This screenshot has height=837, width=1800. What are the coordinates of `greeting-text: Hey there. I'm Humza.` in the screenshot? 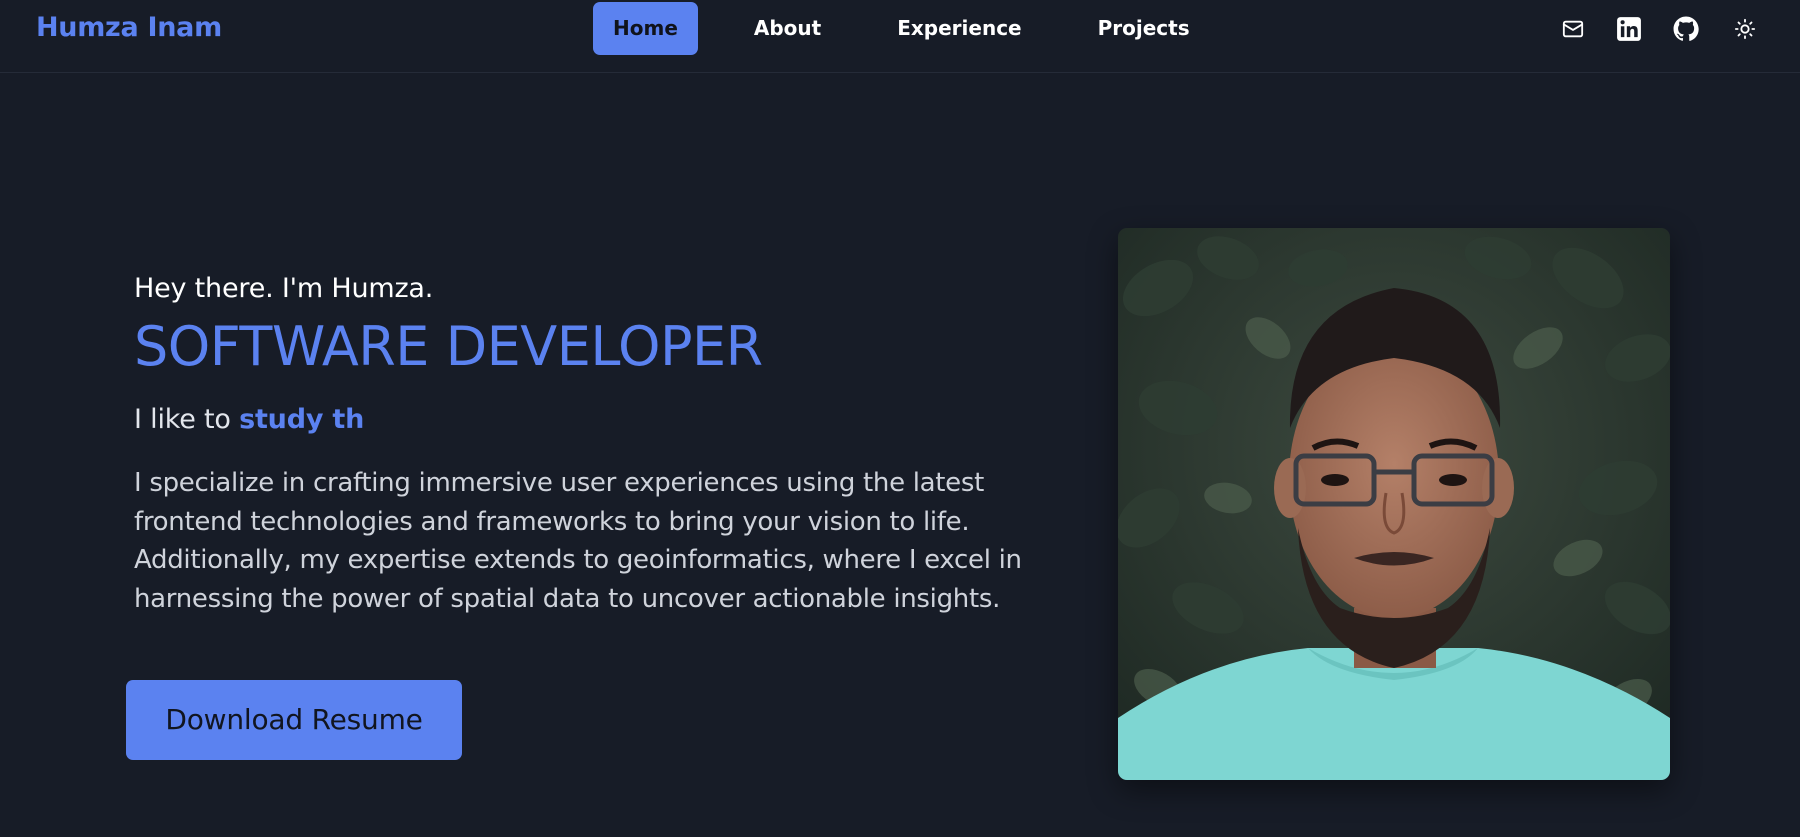 It's located at (284, 288).